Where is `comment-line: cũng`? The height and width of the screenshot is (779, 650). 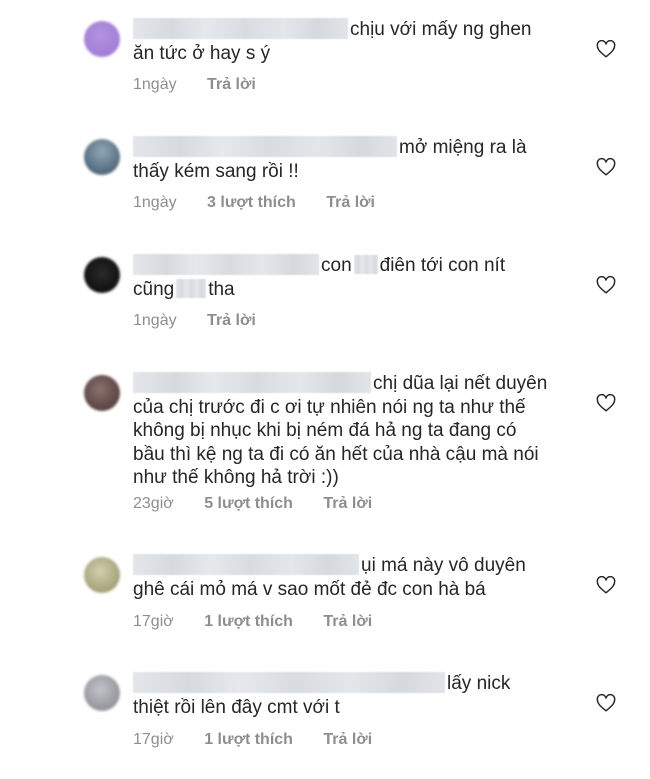
comment-line: cũng is located at coordinates (154, 289).